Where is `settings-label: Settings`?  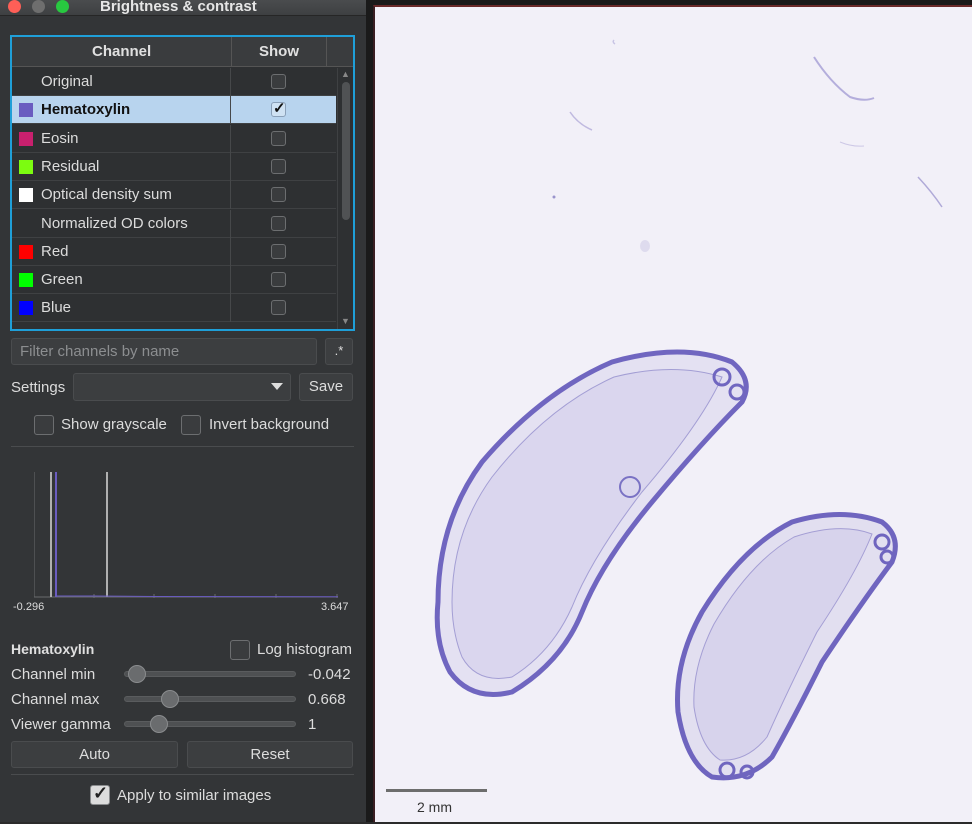 settings-label: Settings is located at coordinates (38, 387).